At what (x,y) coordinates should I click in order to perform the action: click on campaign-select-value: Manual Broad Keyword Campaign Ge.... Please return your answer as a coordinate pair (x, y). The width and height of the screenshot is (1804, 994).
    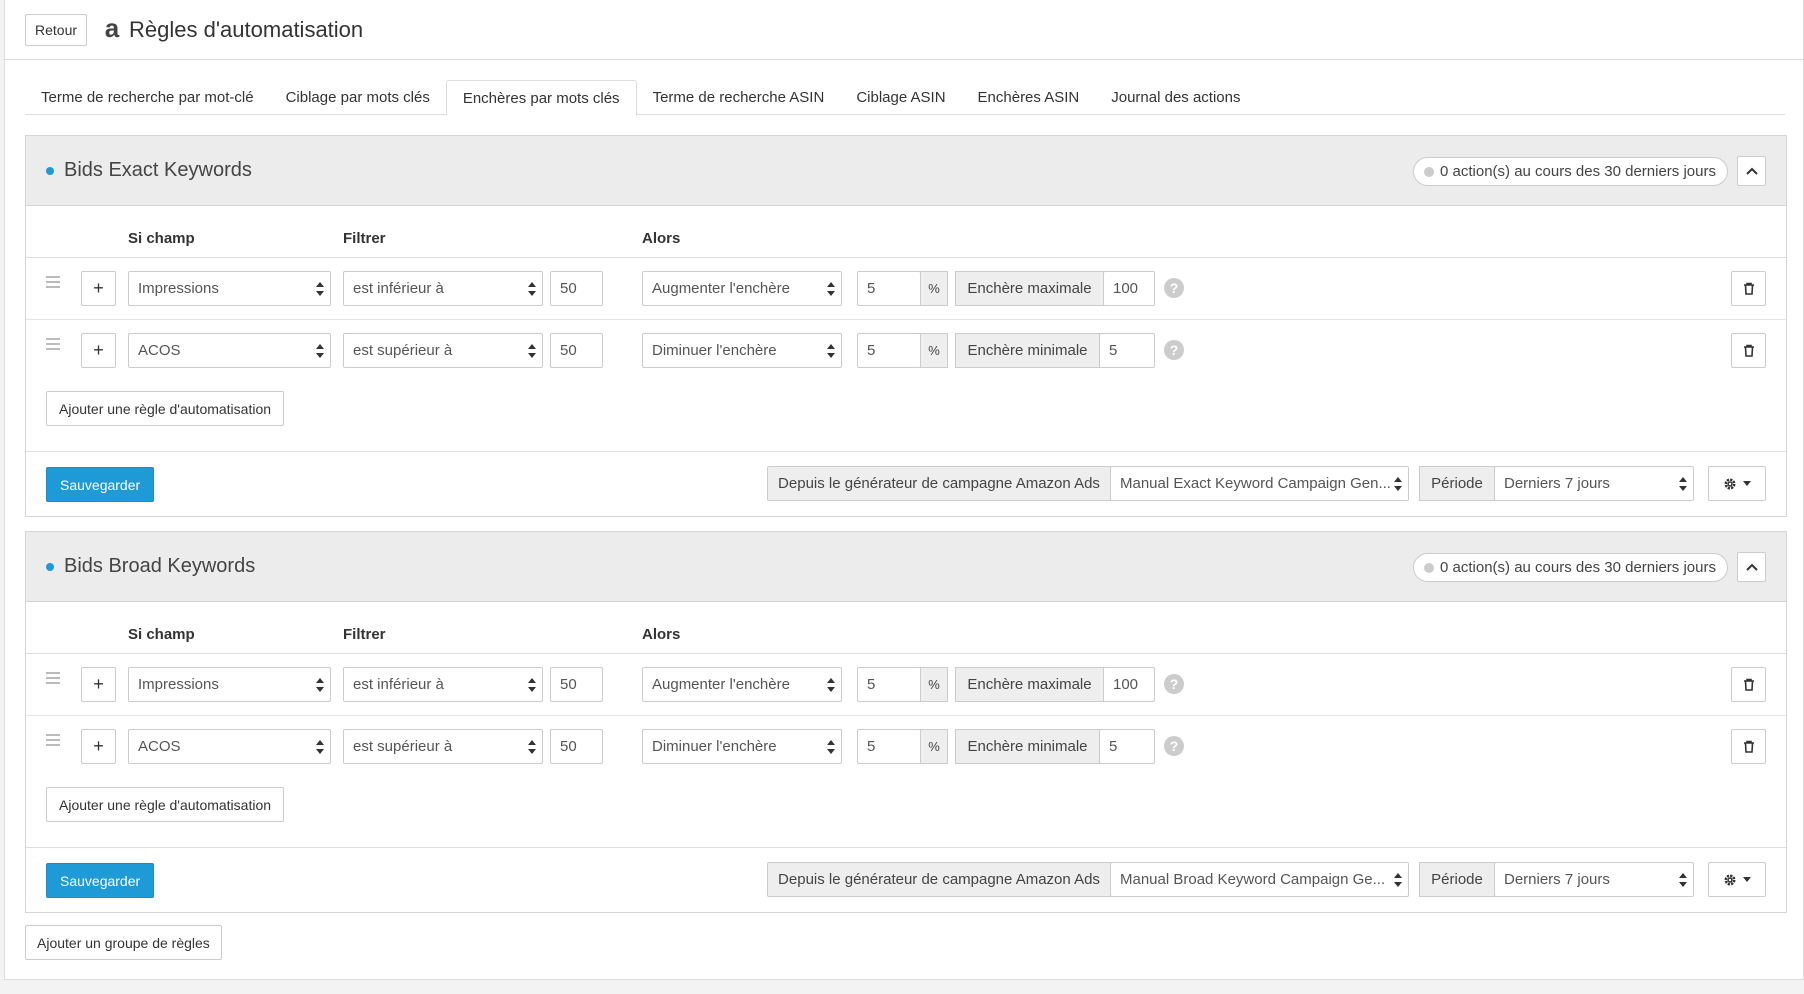
    Looking at the image, I should click on (1253, 879).